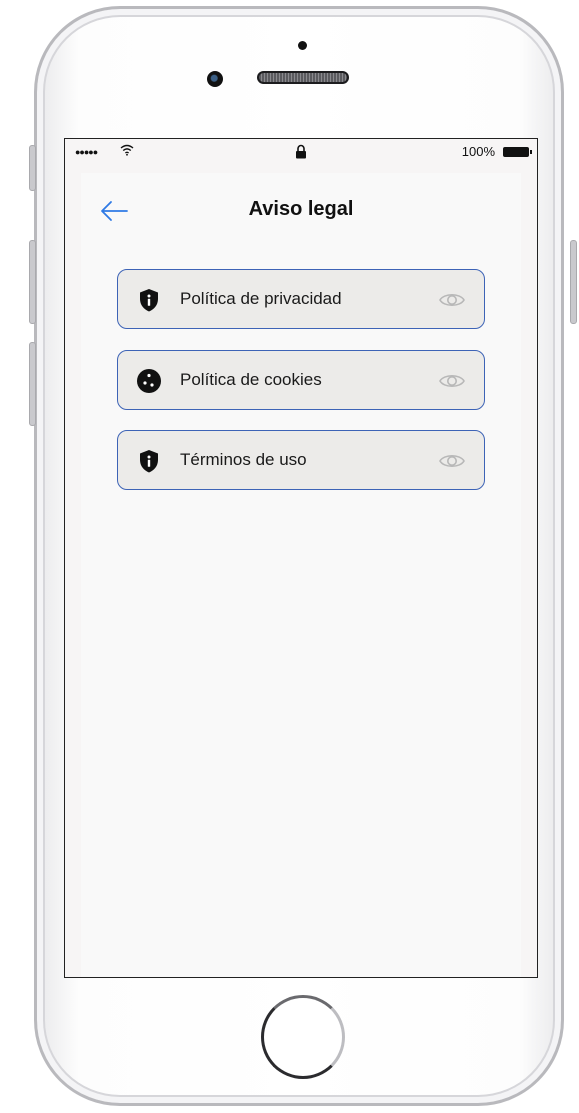 This screenshot has width=579, height=1113. Describe the element at coordinates (127, 151) in the screenshot. I see `wifi-icon` at that location.